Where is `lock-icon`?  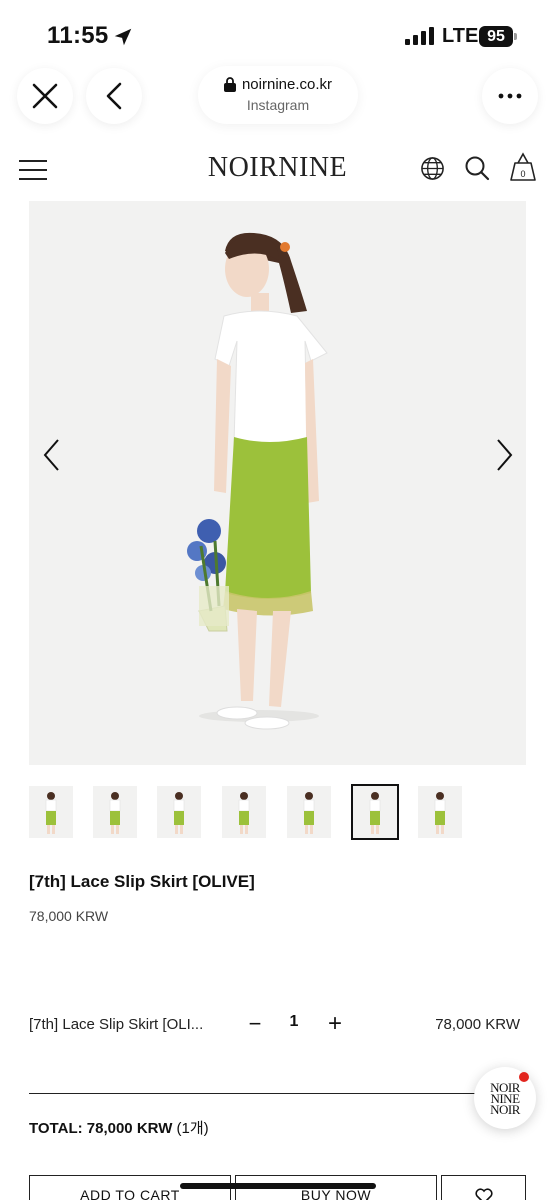
lock-icon is located at coordinates (229, 84).